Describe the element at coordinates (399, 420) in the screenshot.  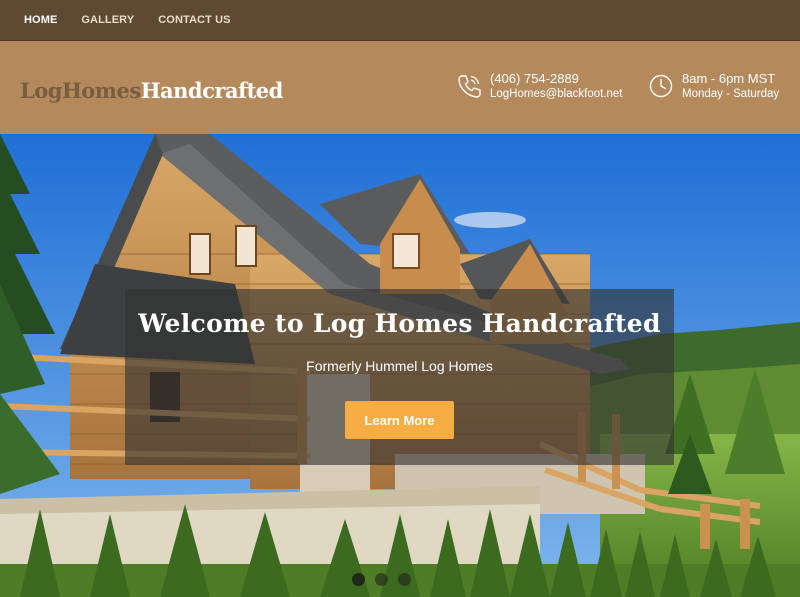
I see `learn-more-button: Learn More` at that location.